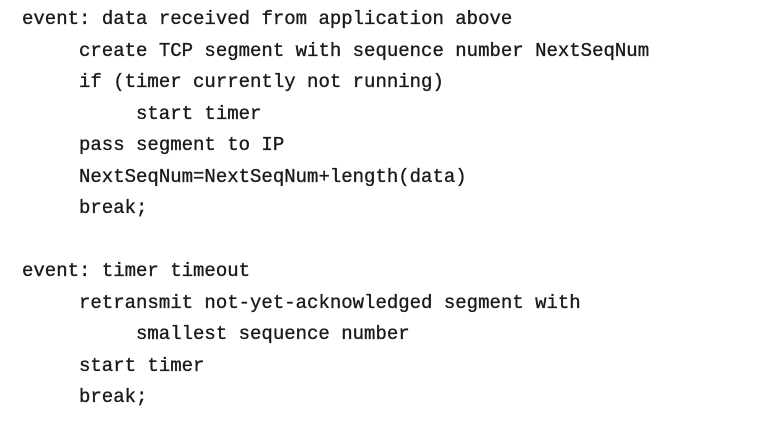 This screenshot has height=426, width=770. What do you see at coordinates (136, 271) in the screenshot?
I see `event-header-timer-timeout: event: timer timeout` at bounding box center [136, 271].